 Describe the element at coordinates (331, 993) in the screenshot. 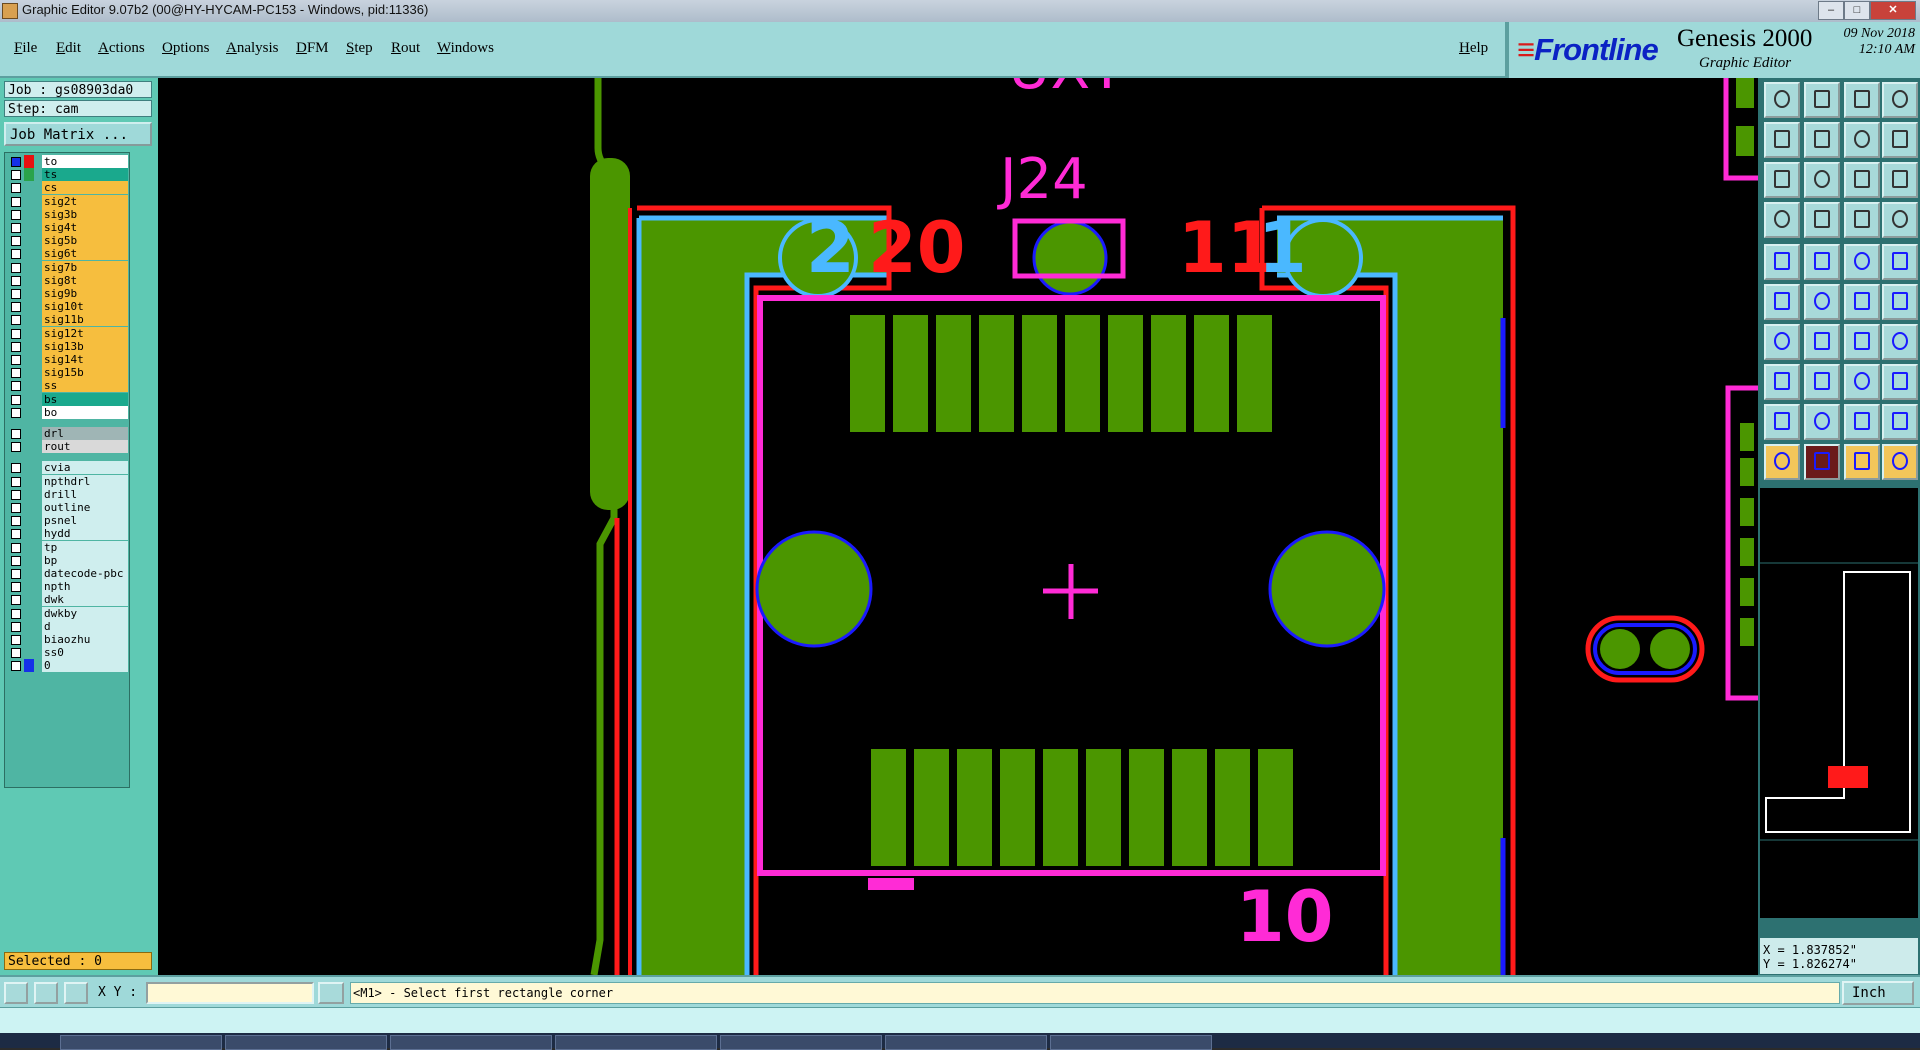

I see `prompt-info-icon` at that location.